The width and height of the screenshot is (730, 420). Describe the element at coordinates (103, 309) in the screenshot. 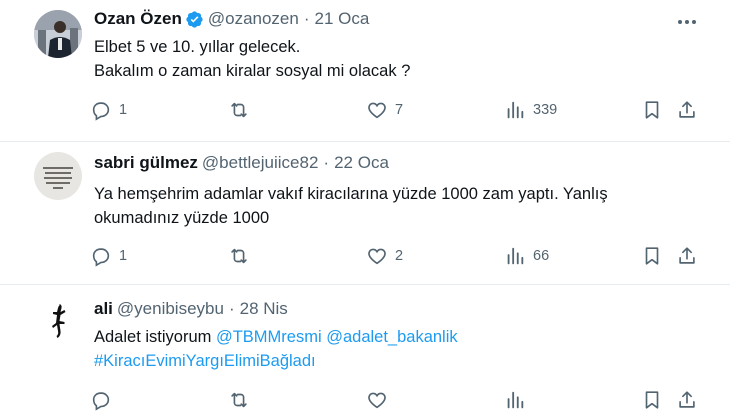

I see `author-name: ali` at that location.